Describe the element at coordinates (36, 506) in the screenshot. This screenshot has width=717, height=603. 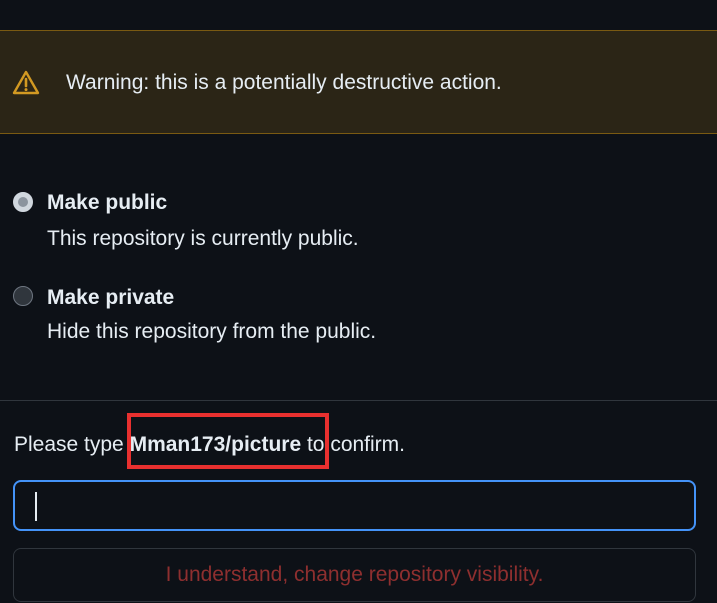
I see `text-caret` at that location.